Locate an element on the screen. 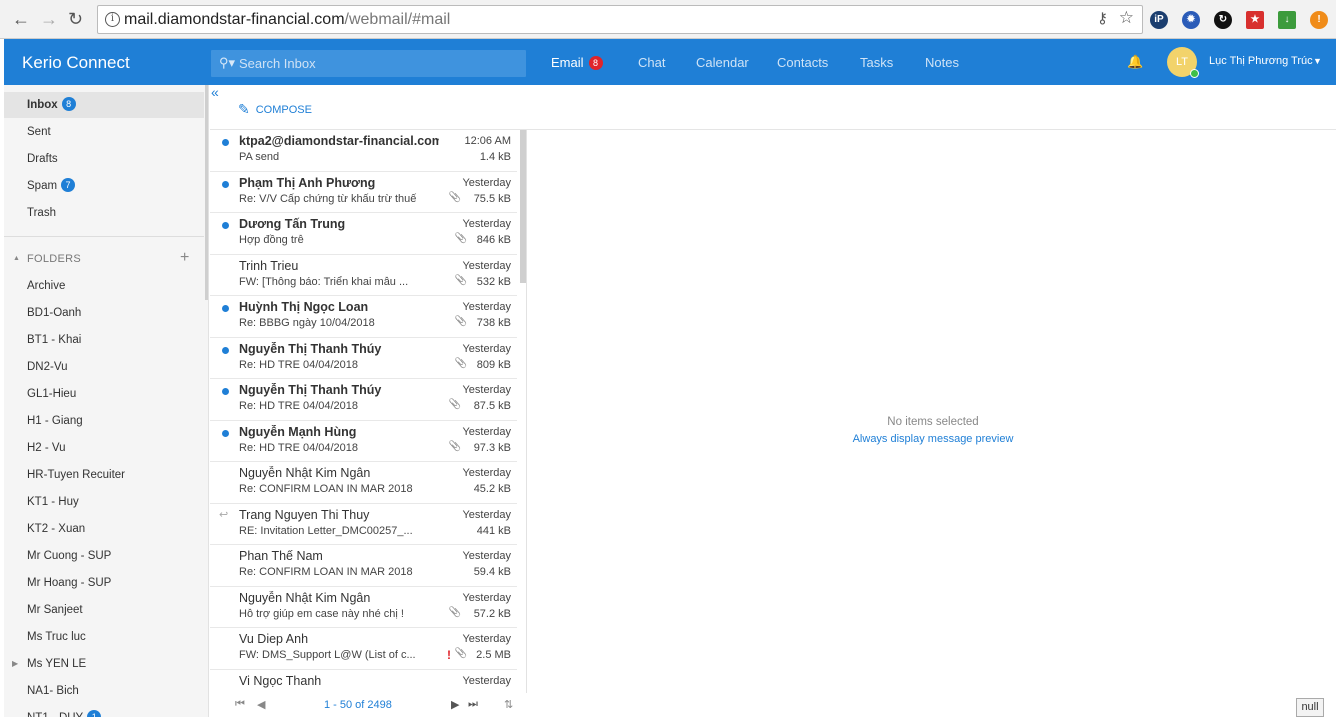 This screenshot has height=717, width=1336. sidebar-item-spam: Spam 7 is located at coordinates (104, 186).